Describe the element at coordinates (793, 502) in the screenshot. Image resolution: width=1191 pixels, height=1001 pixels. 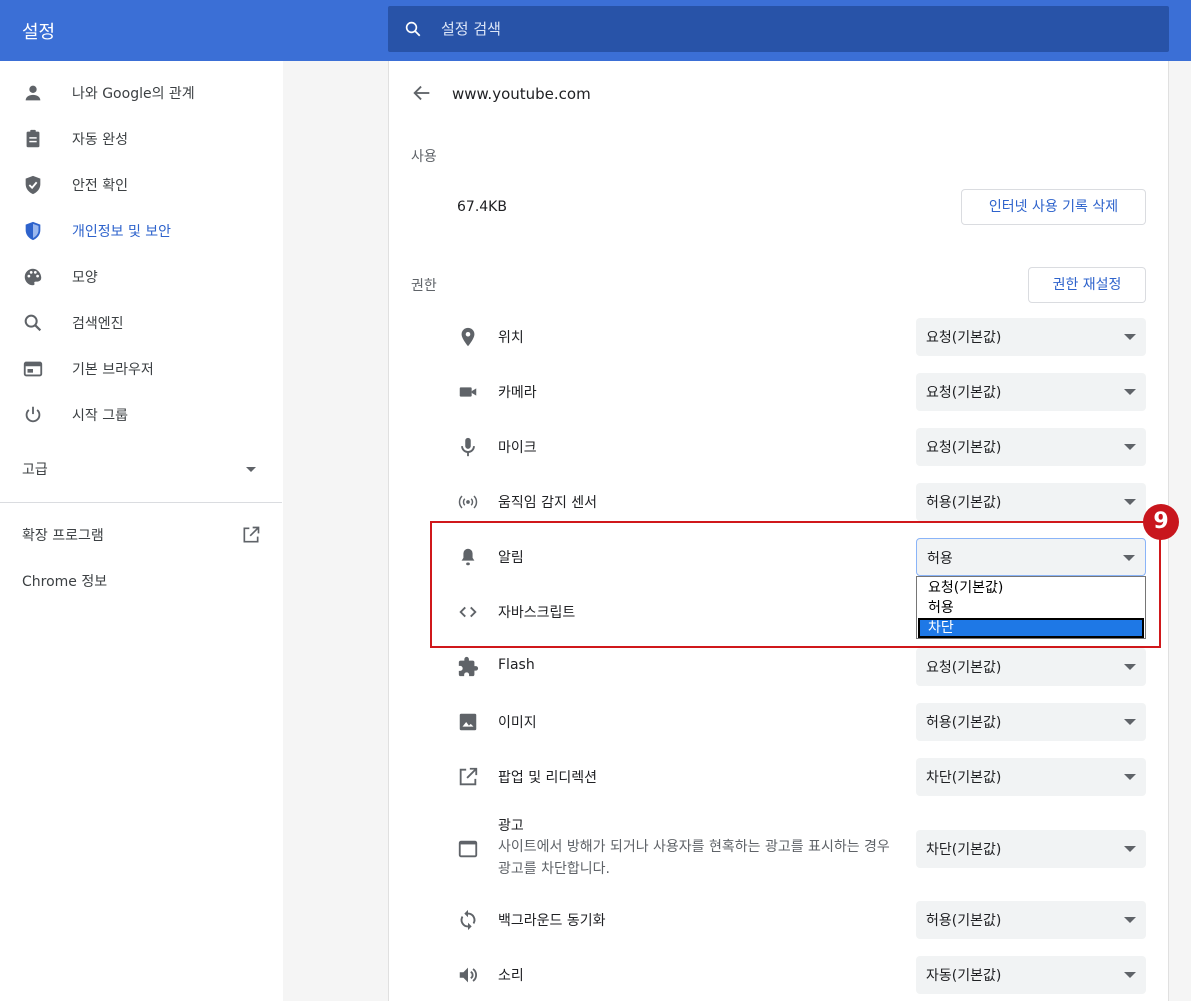
I see `permission-row-motion-sensors: 움직임 감지 센서 허용(기본값)` at that location.